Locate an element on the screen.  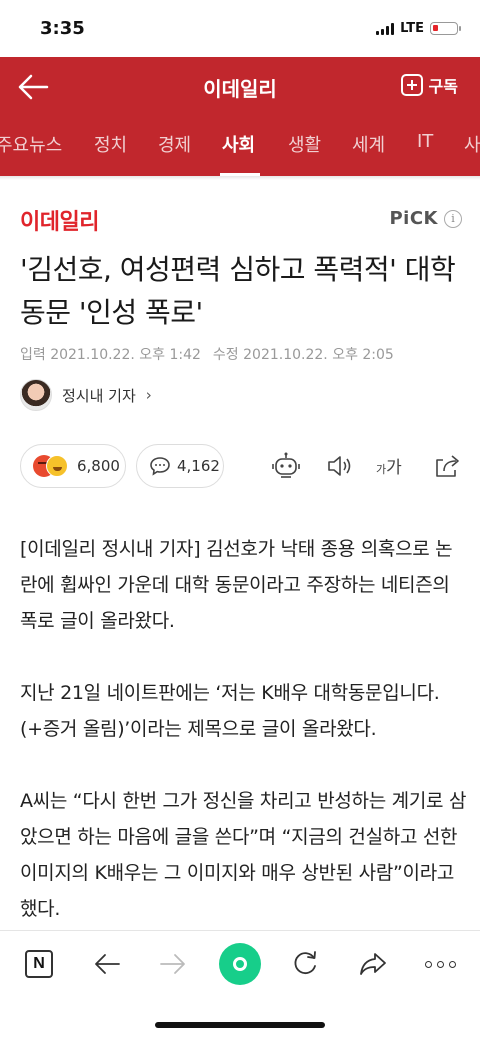
comment-button: 4,162 is located at coordinates (180, 466).